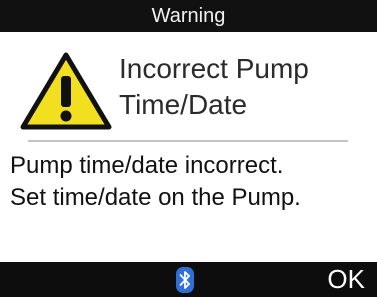  Describe the element at coordinates (66, 91) in the screenshot. I see `warning-triangle-icon` at that location.